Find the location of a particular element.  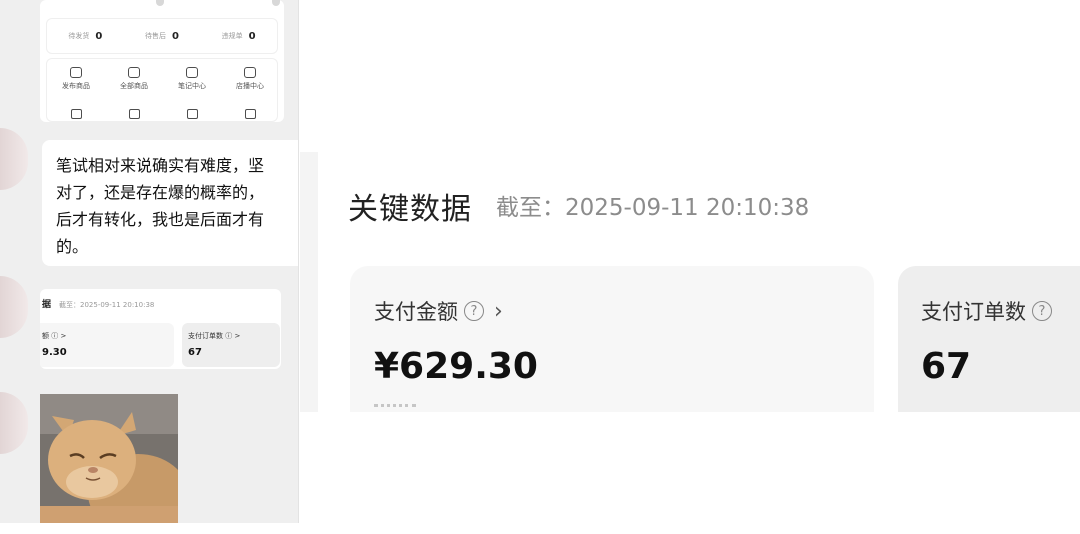

mini-card-value: 67 is located at coordinates (195, 352).